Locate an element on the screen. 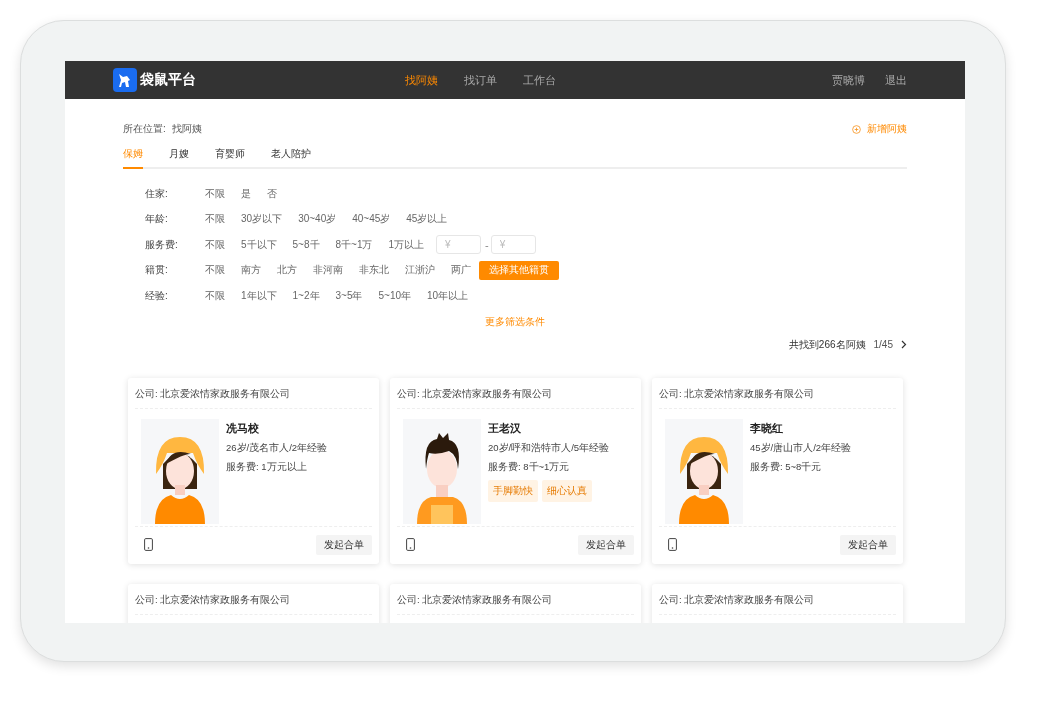 This screenshot has width=1048, height=703. plus-circle-icon is located at coordinates (856, 129).